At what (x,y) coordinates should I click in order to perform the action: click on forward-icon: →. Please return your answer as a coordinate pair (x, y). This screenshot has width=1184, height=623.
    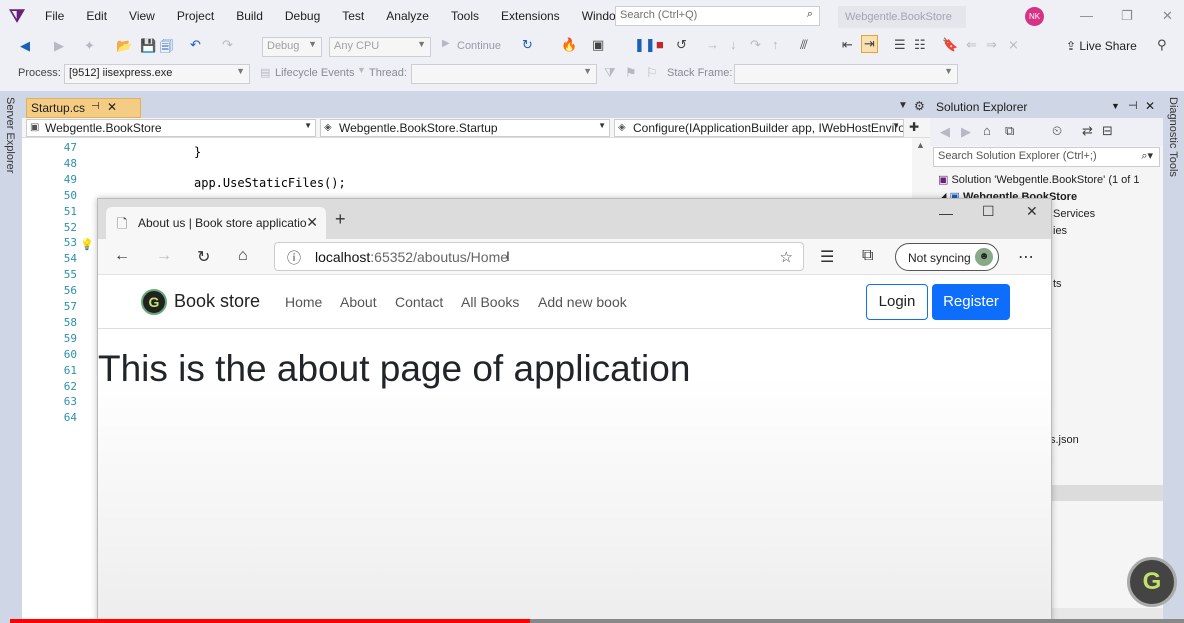
    Looking at the image, I should click on (164, 256).